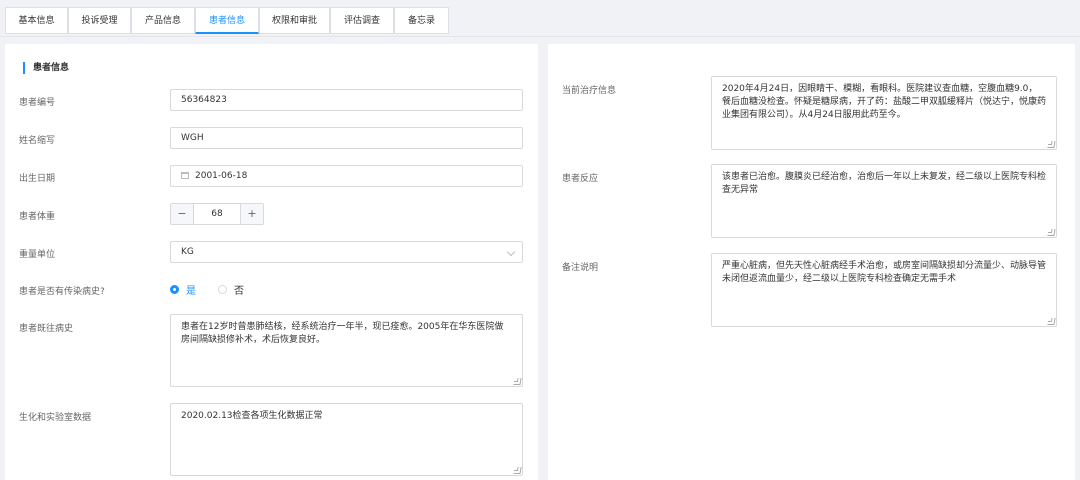  I want to click on weight-stepper: − 68 +, so click(217, 214).